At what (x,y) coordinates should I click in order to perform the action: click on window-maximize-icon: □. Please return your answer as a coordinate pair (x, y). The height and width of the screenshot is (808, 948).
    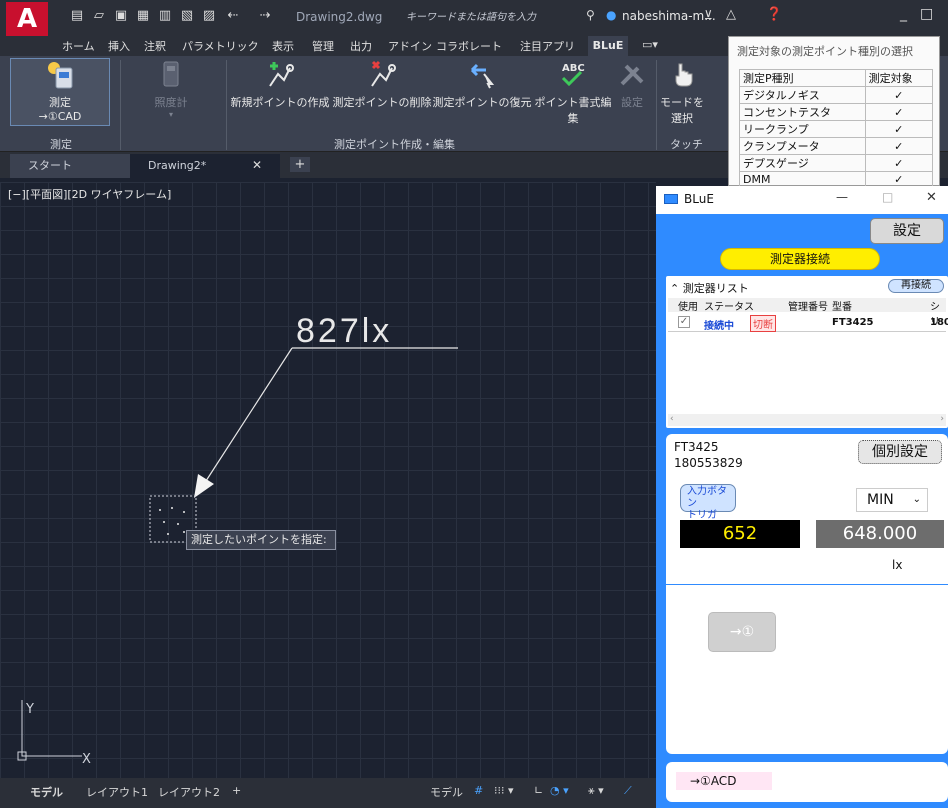
    Looking at the image, I should click on (926, 14).